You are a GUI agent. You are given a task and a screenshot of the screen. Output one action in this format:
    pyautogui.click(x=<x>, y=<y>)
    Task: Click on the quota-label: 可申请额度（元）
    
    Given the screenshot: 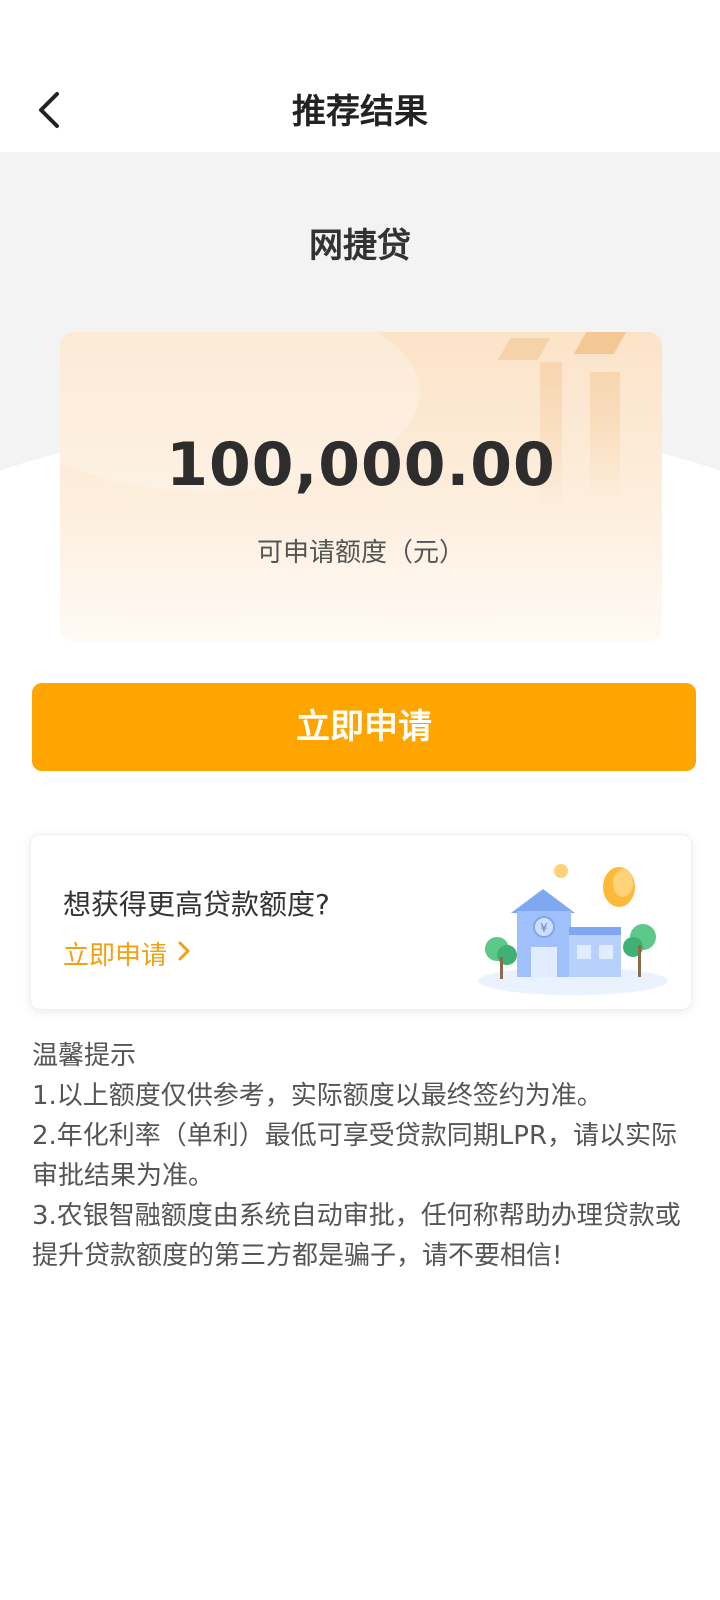 What is the action you would take?
    pyautogui.click(x=360, y=553)
    